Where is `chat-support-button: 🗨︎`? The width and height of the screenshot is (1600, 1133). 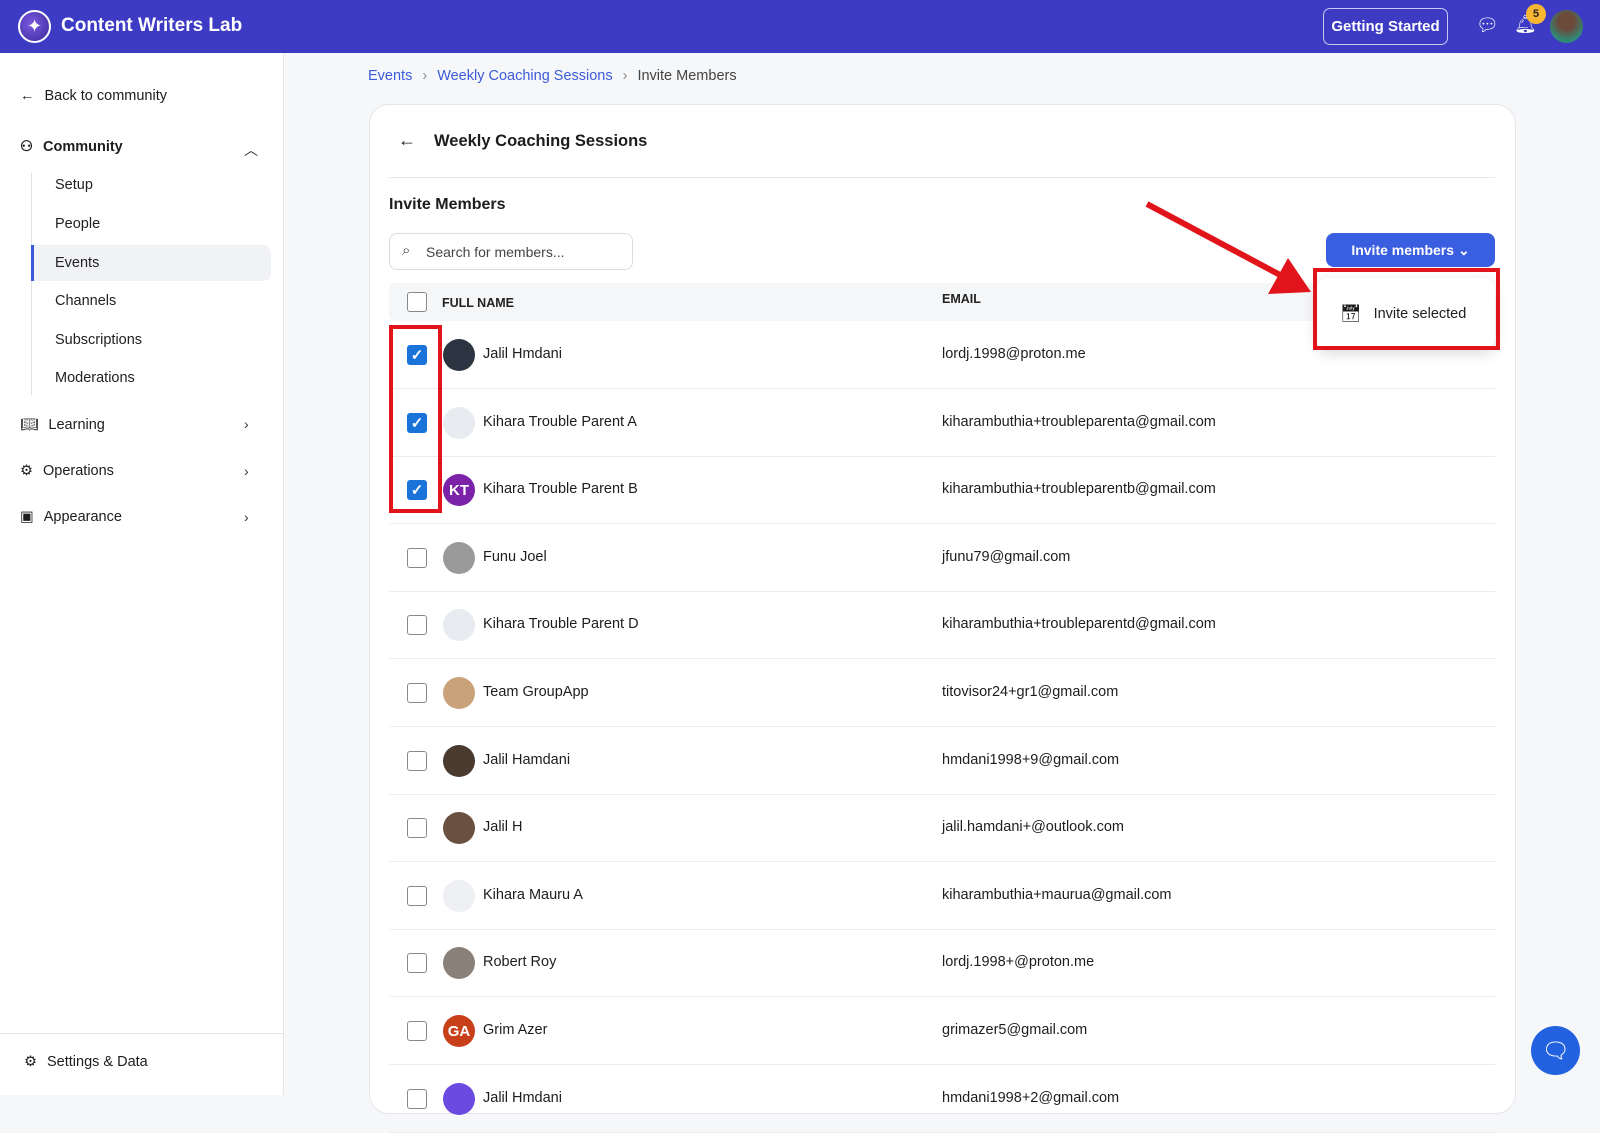
chat-support-button: 🗨︎ is located at coordinates (1555, 1050).